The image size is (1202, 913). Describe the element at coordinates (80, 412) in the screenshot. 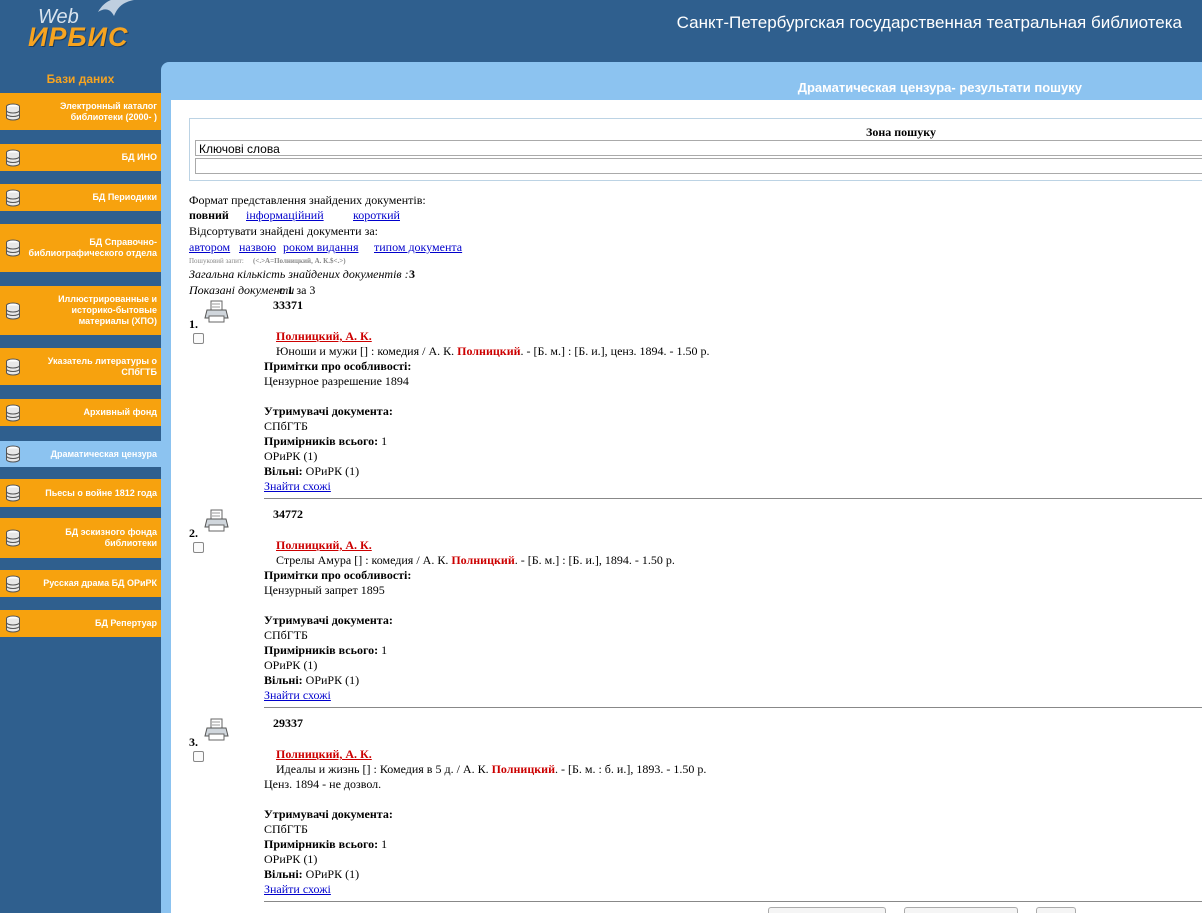

I see `sidebar-item-archive-fund: Архивный фонд` at that location.